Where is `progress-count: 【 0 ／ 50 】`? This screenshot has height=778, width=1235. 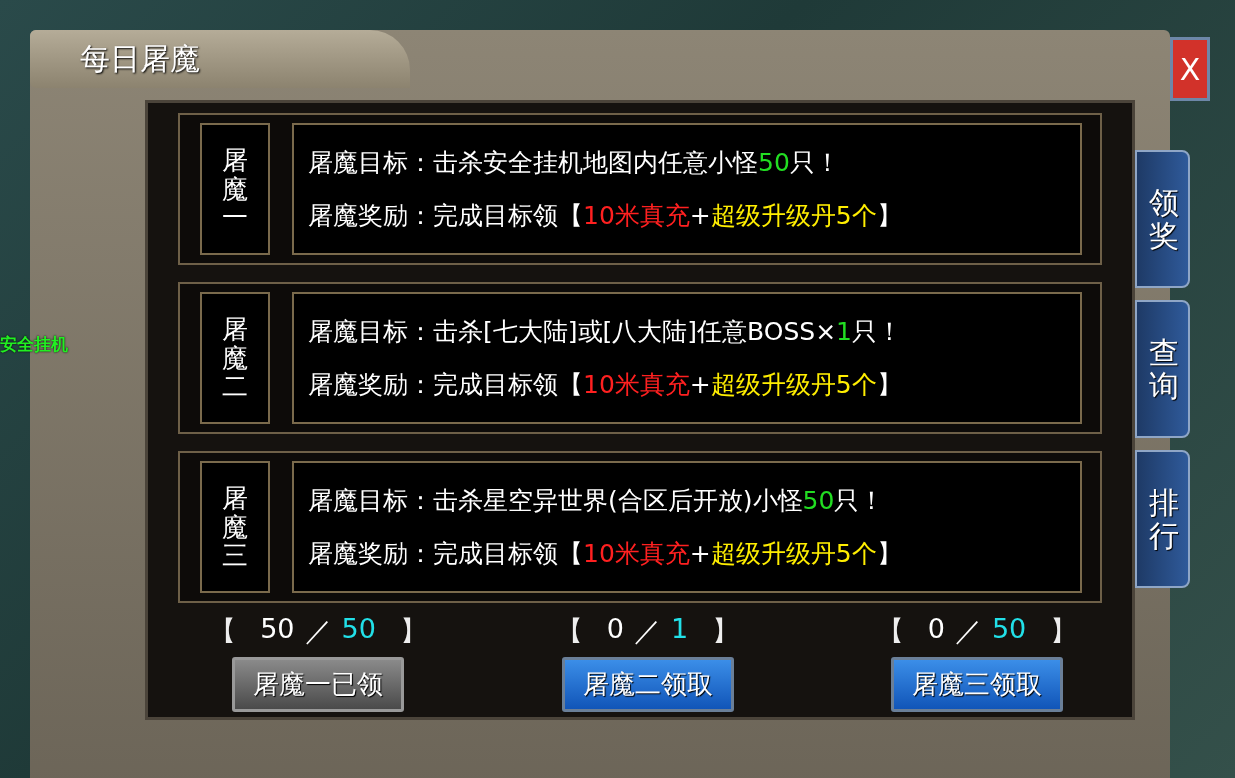 progress-count: 【 0 ／ 50 】 is located at coordinates (977, 630).